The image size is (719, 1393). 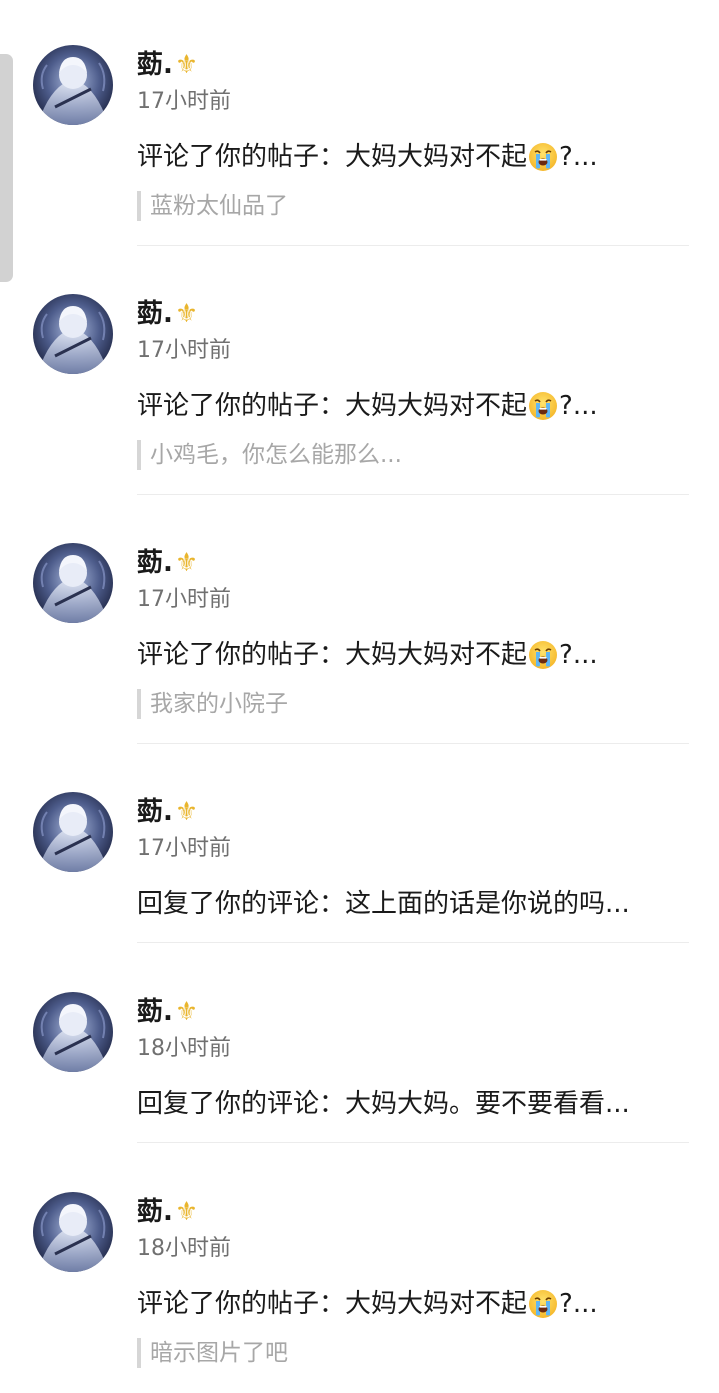 I want to click on scrollbar, so click(x=6, y=168).